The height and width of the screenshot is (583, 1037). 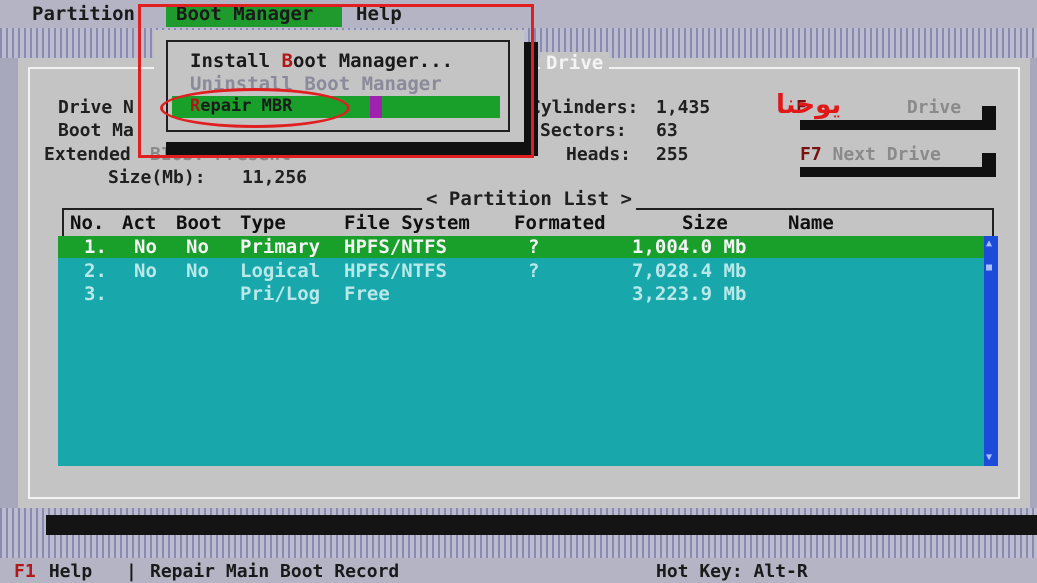 What do you see at coordinates (881, 154) in the screenshot?
I see `next-drive-label: Next Drive` at bounding box center [881, 154].